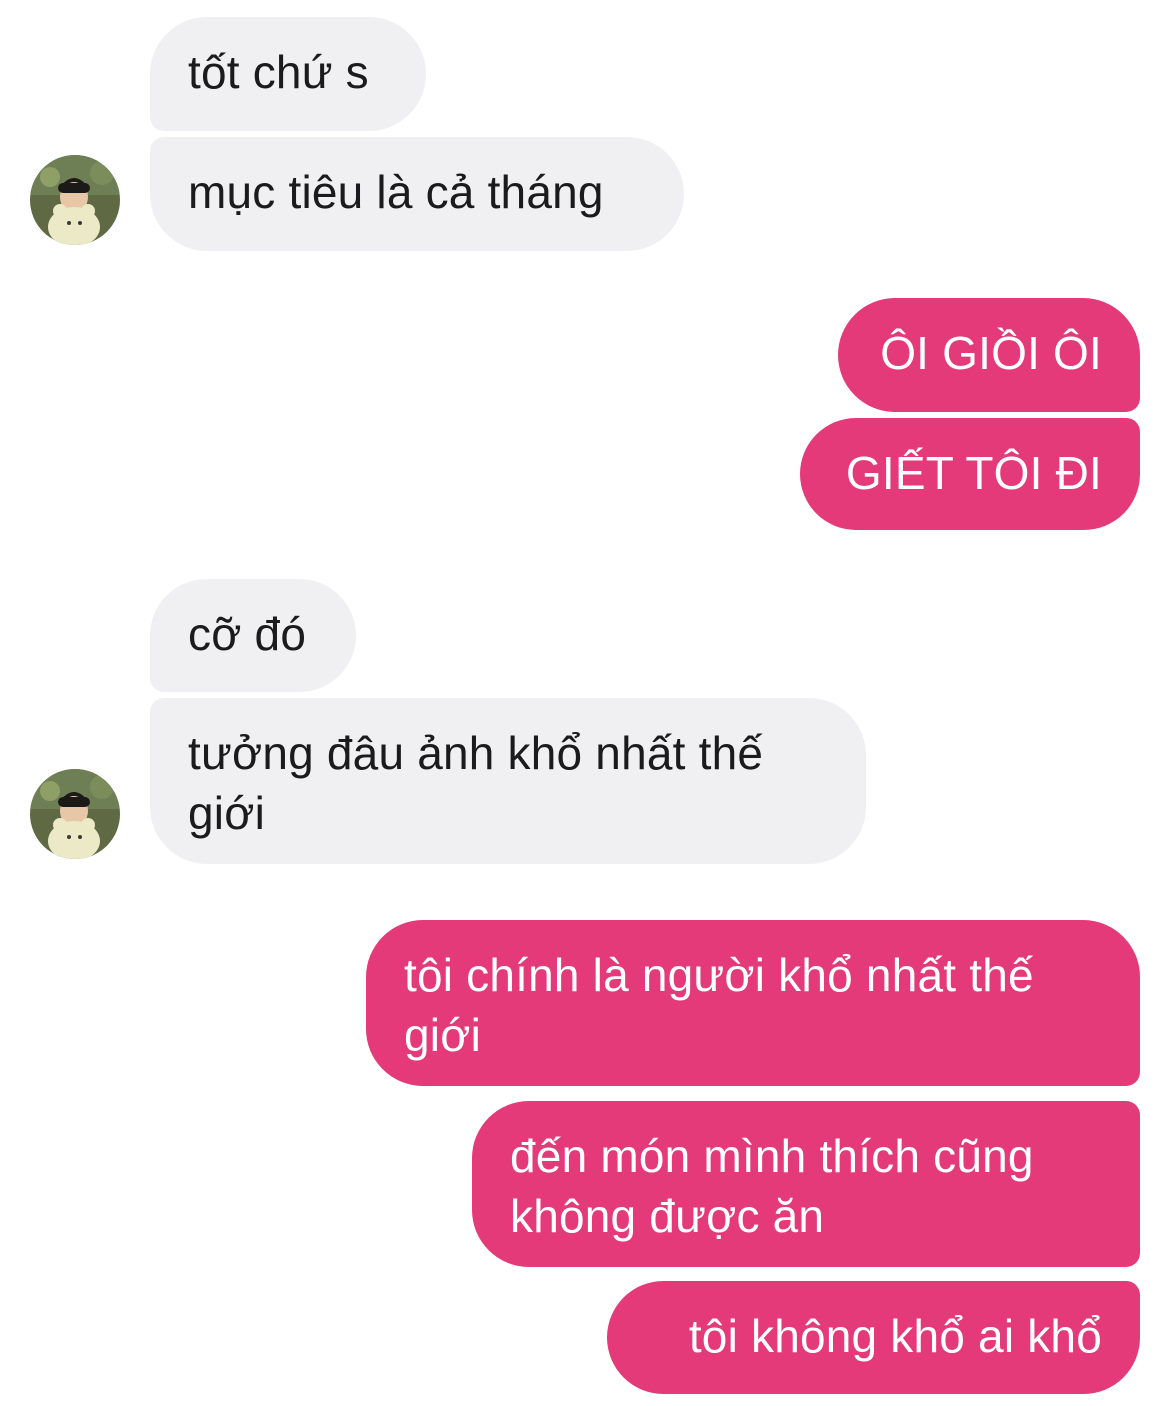 Image resolution: width=1170 pixels, height=1406 pixels. Describe the element at coordinates (806, 1184) in the screenshot. I see `message-bubble-outgoing: đến món mình thích cũng không được ăn` at that location.